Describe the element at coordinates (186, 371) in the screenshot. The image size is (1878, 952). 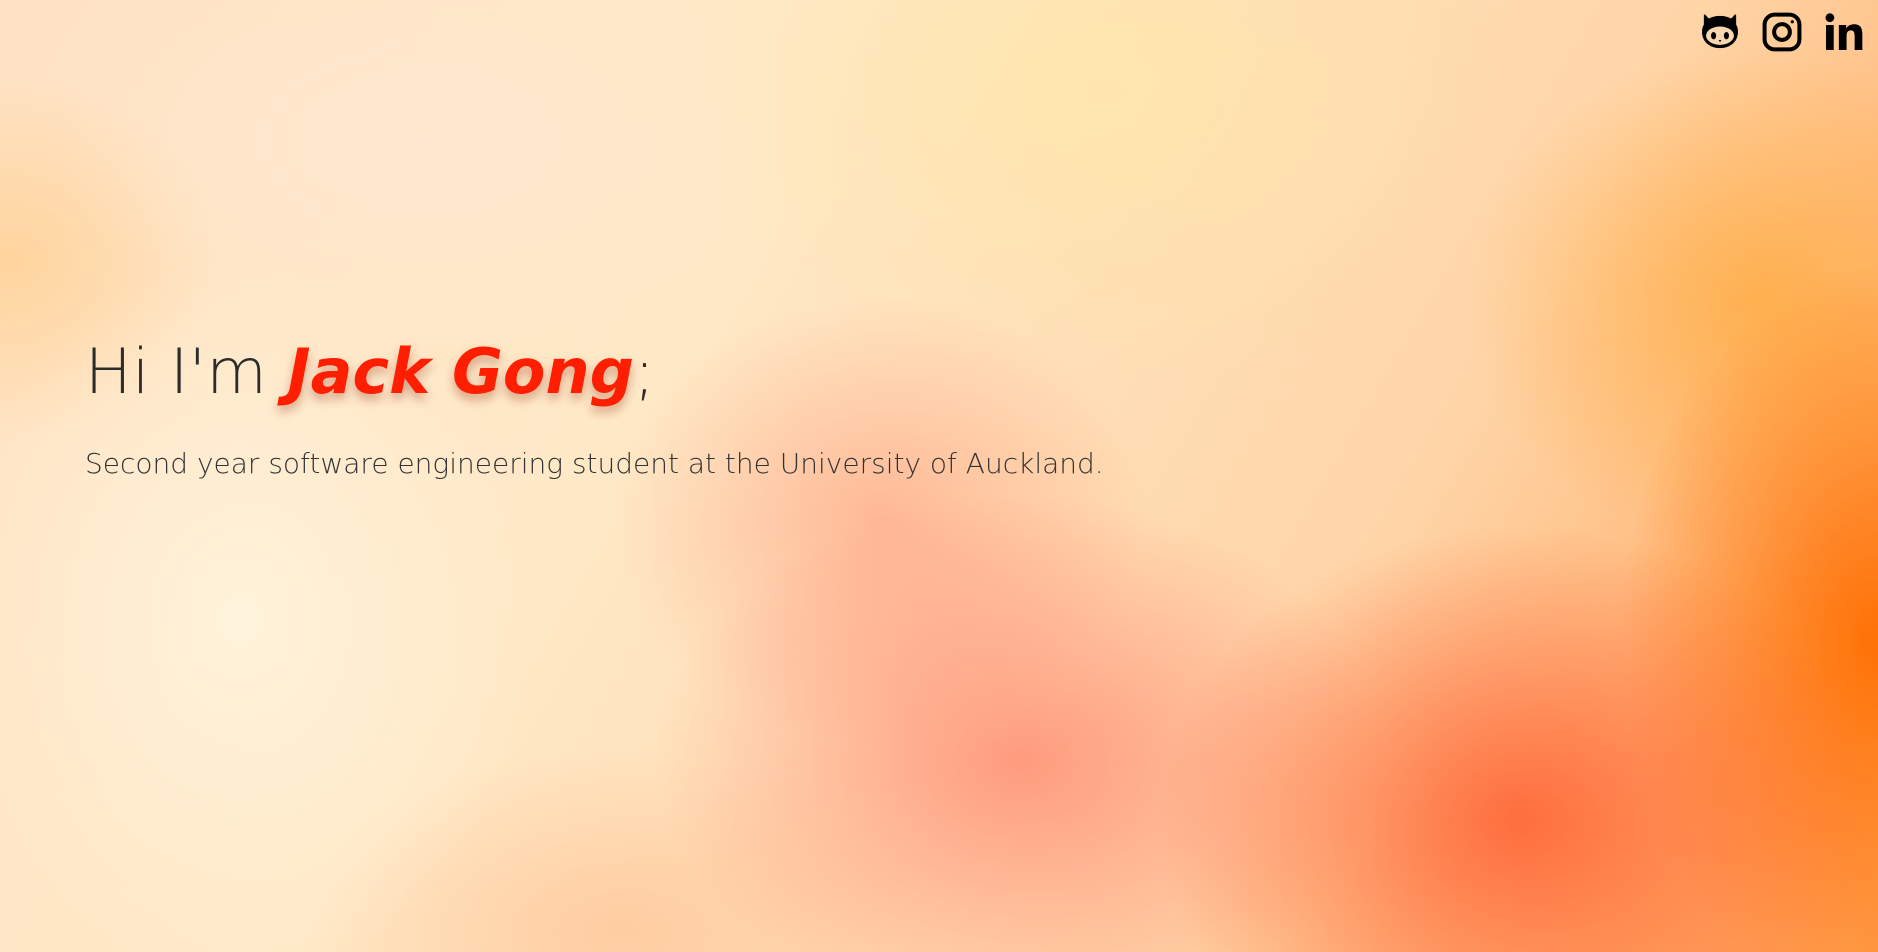
I see `greeting-text: Hi I'm` at that location.